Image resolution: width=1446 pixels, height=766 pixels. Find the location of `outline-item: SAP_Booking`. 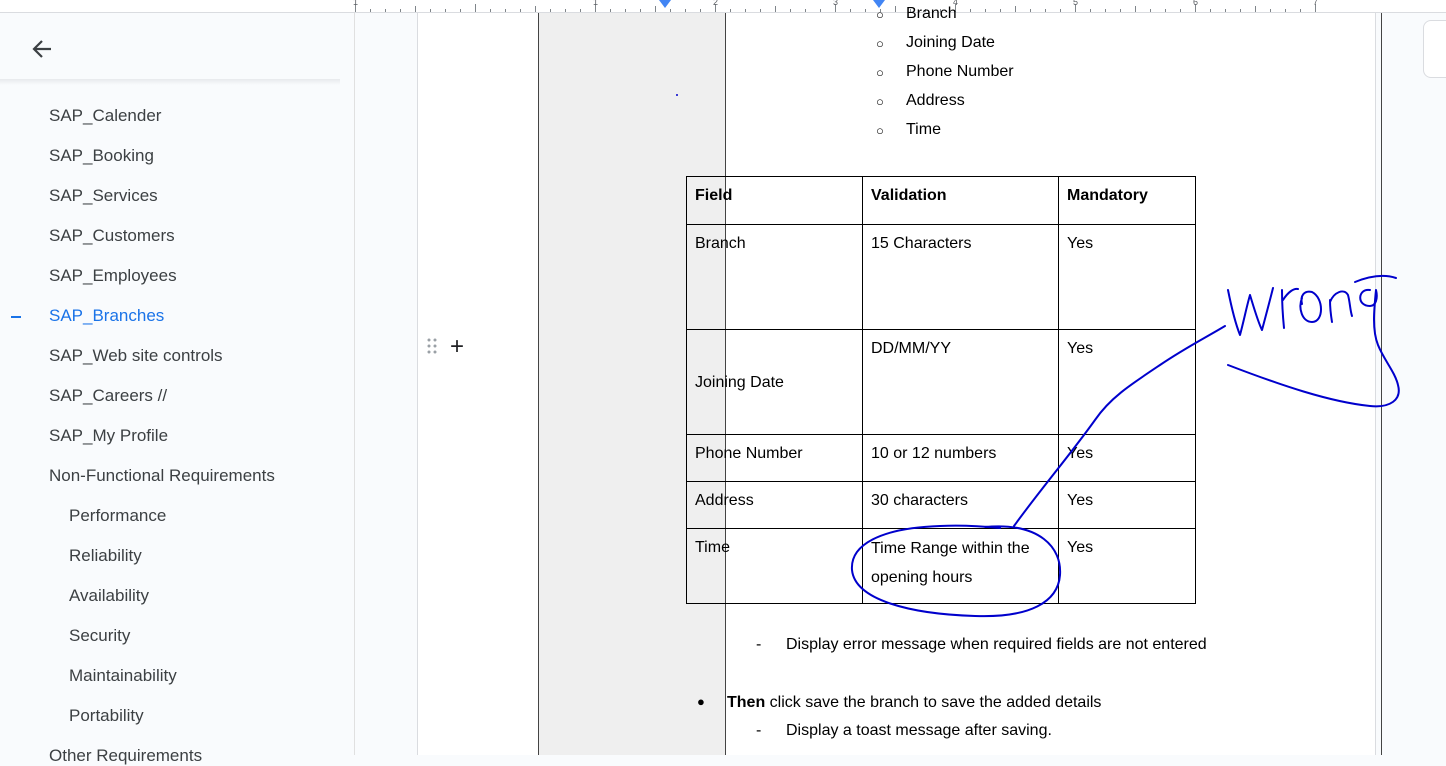

outline-item: SAP_Booking is located at coordinates (101, 156).